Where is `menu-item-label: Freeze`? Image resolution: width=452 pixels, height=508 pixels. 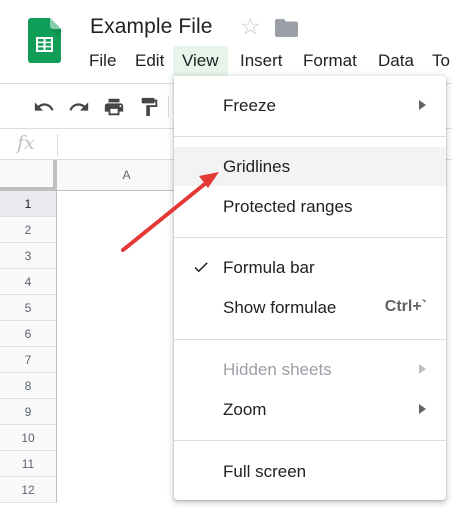
menu-item-label: Freeze is located at coordinates (249, 105).